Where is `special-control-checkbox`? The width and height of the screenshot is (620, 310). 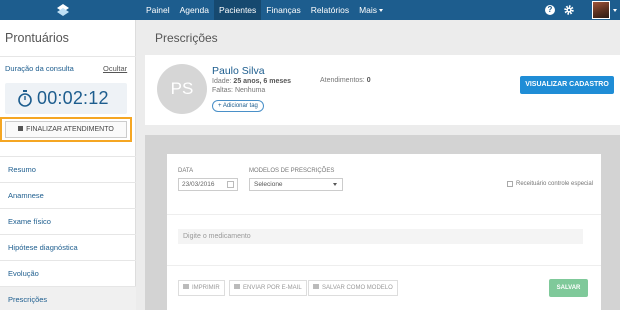 special-control-checkbox is located at coordinates (510, 184).